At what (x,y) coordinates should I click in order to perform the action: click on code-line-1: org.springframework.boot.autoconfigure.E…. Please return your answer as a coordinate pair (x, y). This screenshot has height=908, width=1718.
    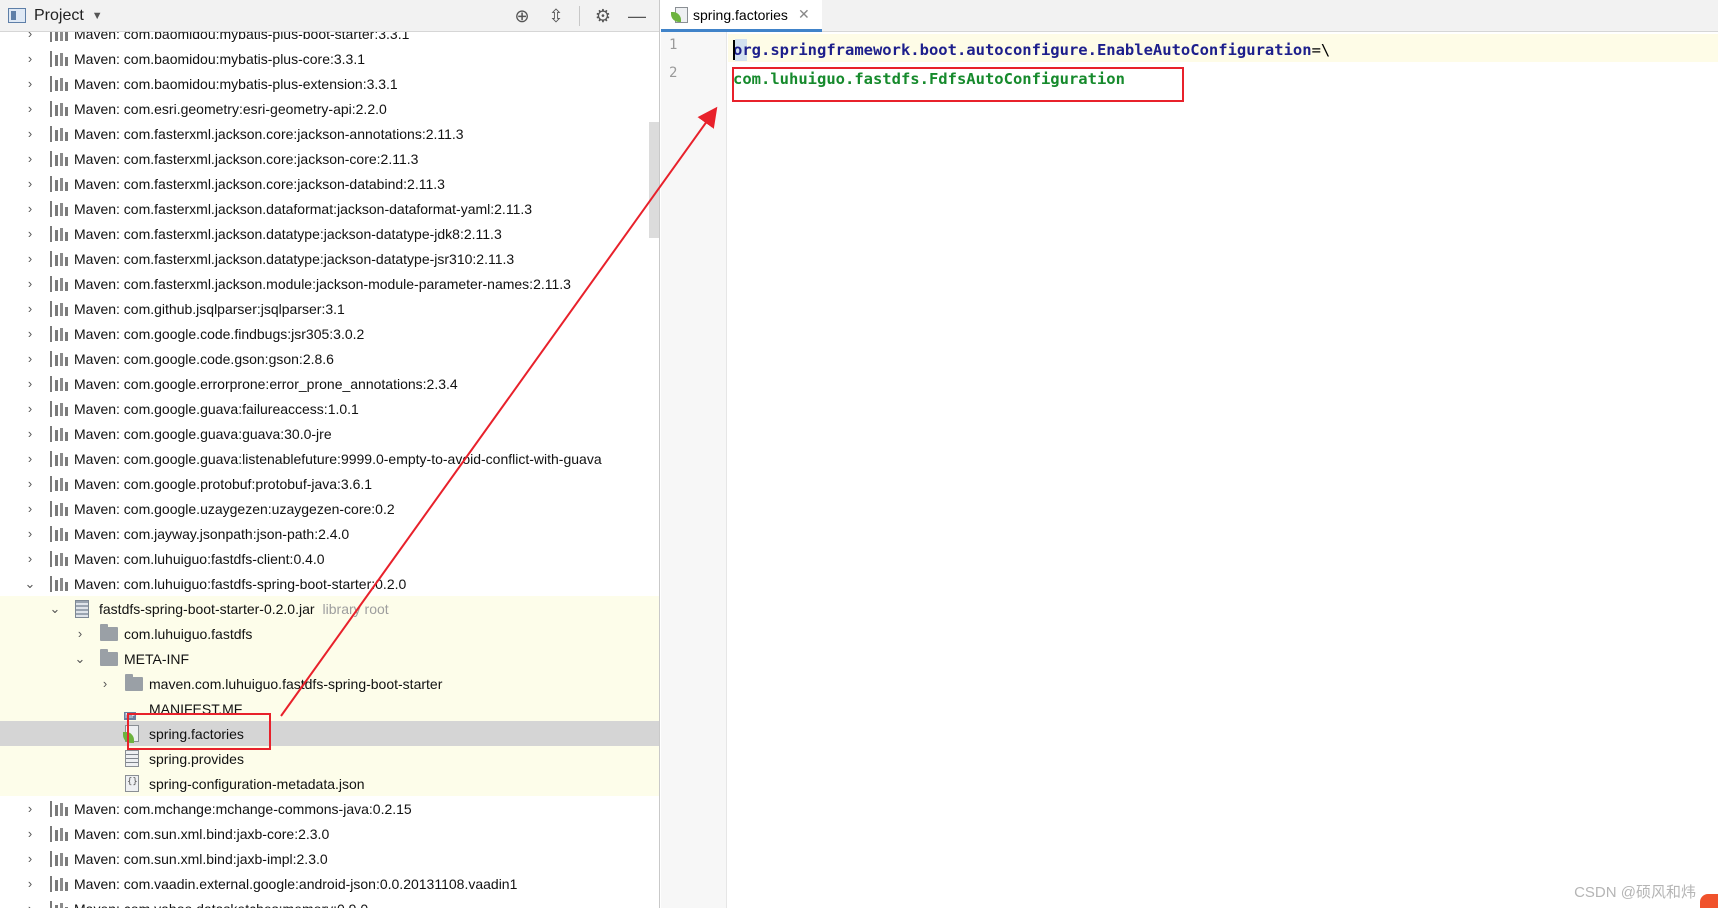
    Looking at the image, I should click on (1031, 50).